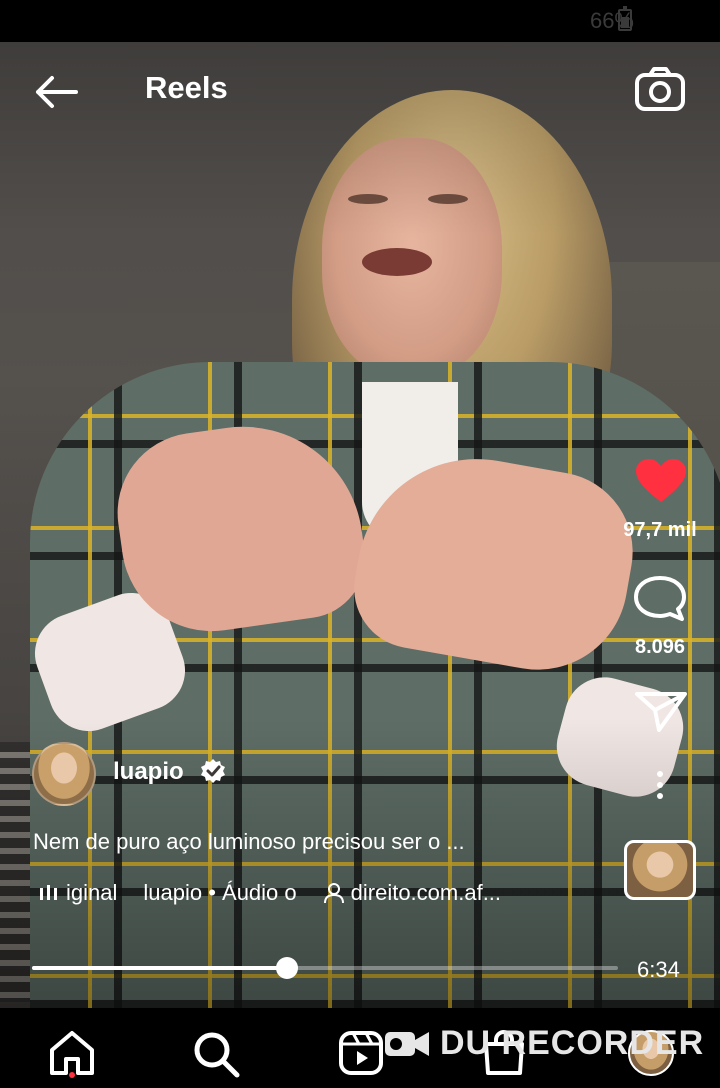 The image size is (720, 1088). Describe the element at coordinates (625, 18) in the screenshot. I see `battery-icon` at that location.